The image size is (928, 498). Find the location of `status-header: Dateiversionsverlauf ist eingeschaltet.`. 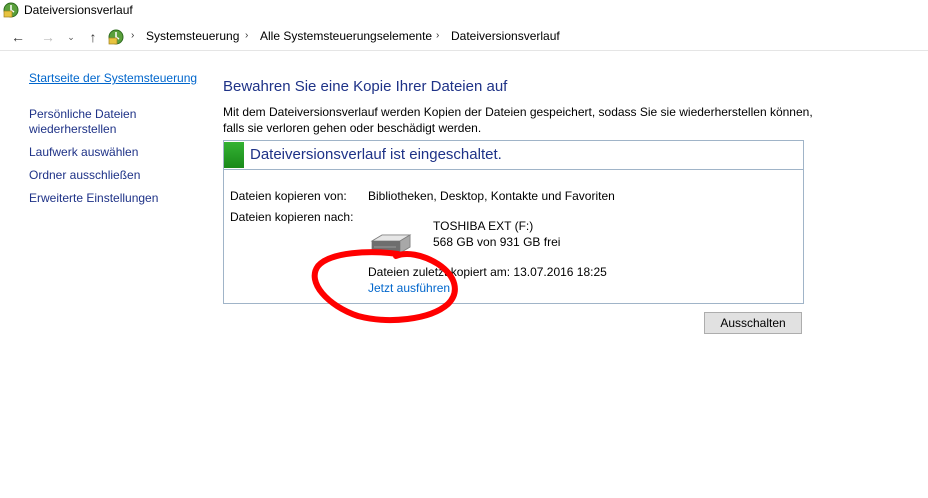

status-header: Dateiversionsverlauf ist eingeschaltet. is located at coordinates (513, 155).